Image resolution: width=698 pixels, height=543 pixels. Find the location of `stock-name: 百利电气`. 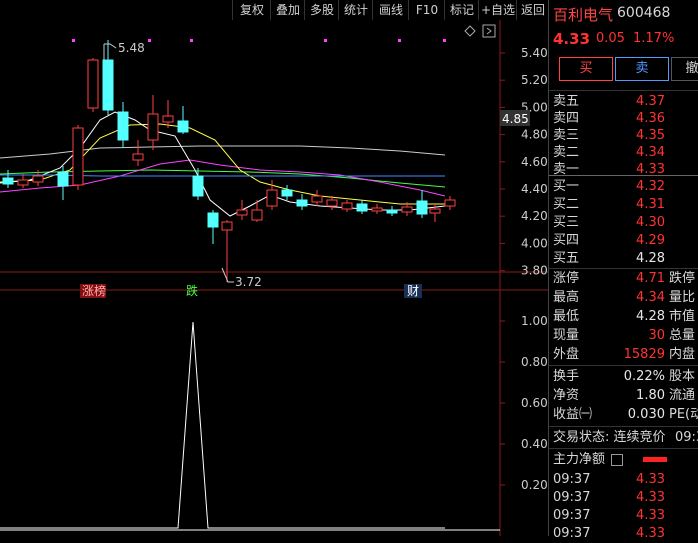

stock-name: 百利电气 is located at coordinates (583, 15).